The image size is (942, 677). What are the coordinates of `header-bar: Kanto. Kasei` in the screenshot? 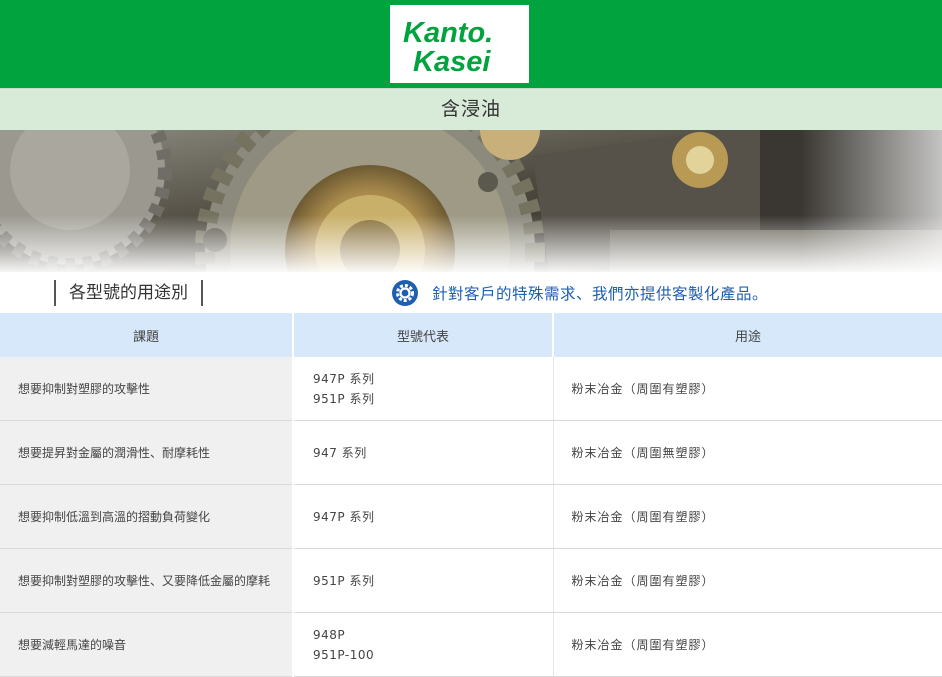 It's located at (471, 44).